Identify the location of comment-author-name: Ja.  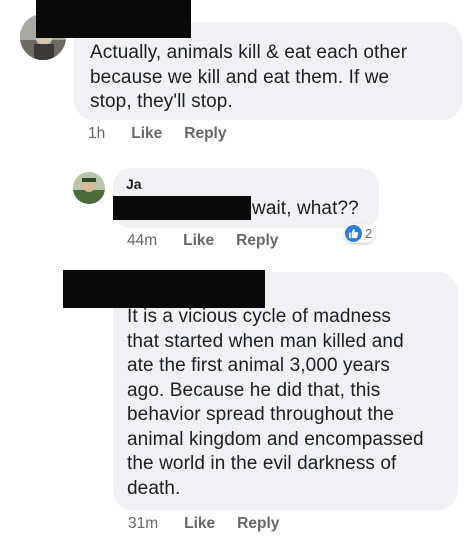
(134, 184).